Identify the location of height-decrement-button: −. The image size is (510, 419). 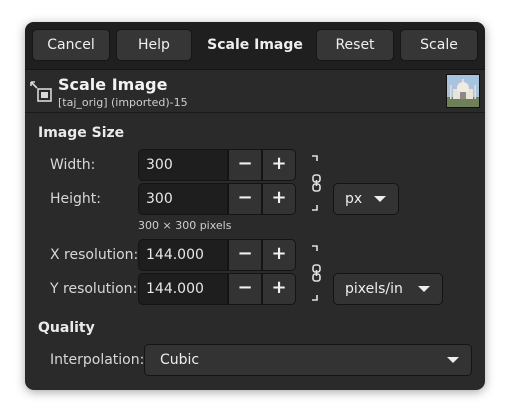
(245, 199).